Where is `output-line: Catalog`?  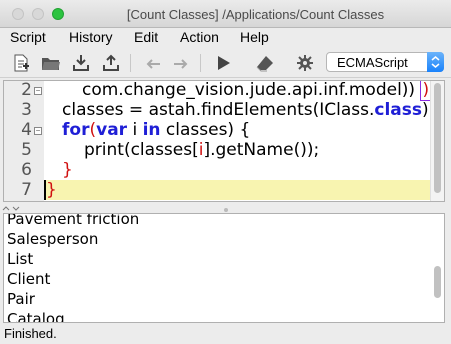 output-line: Catalog is located at coordinates (36, 316).